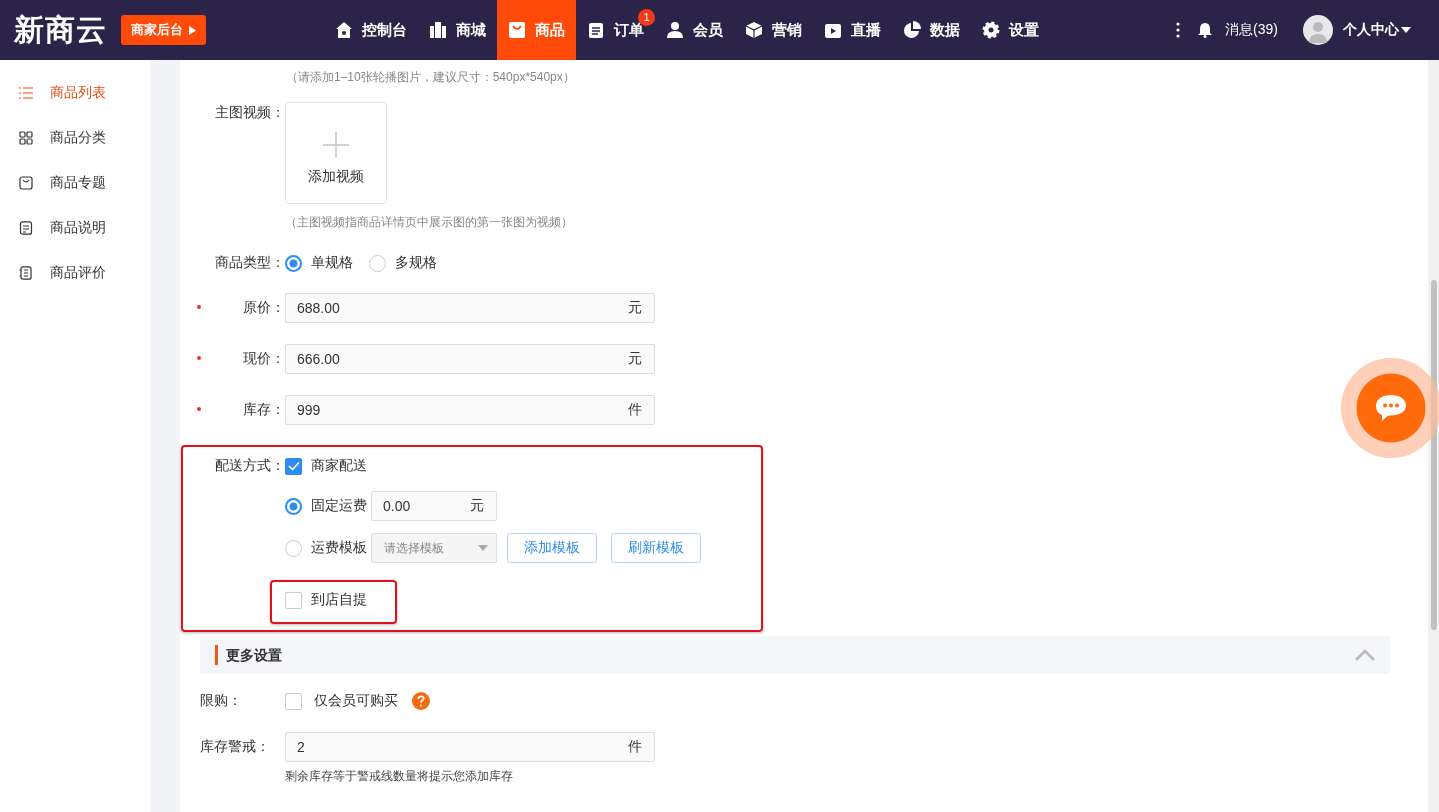 The width and height of the screenshot is (1439, 812). What do you see at coordinates (75, 272) in the screenshot?
I see `sidebar-item: 商品评价` at bounding box center [75, 272].